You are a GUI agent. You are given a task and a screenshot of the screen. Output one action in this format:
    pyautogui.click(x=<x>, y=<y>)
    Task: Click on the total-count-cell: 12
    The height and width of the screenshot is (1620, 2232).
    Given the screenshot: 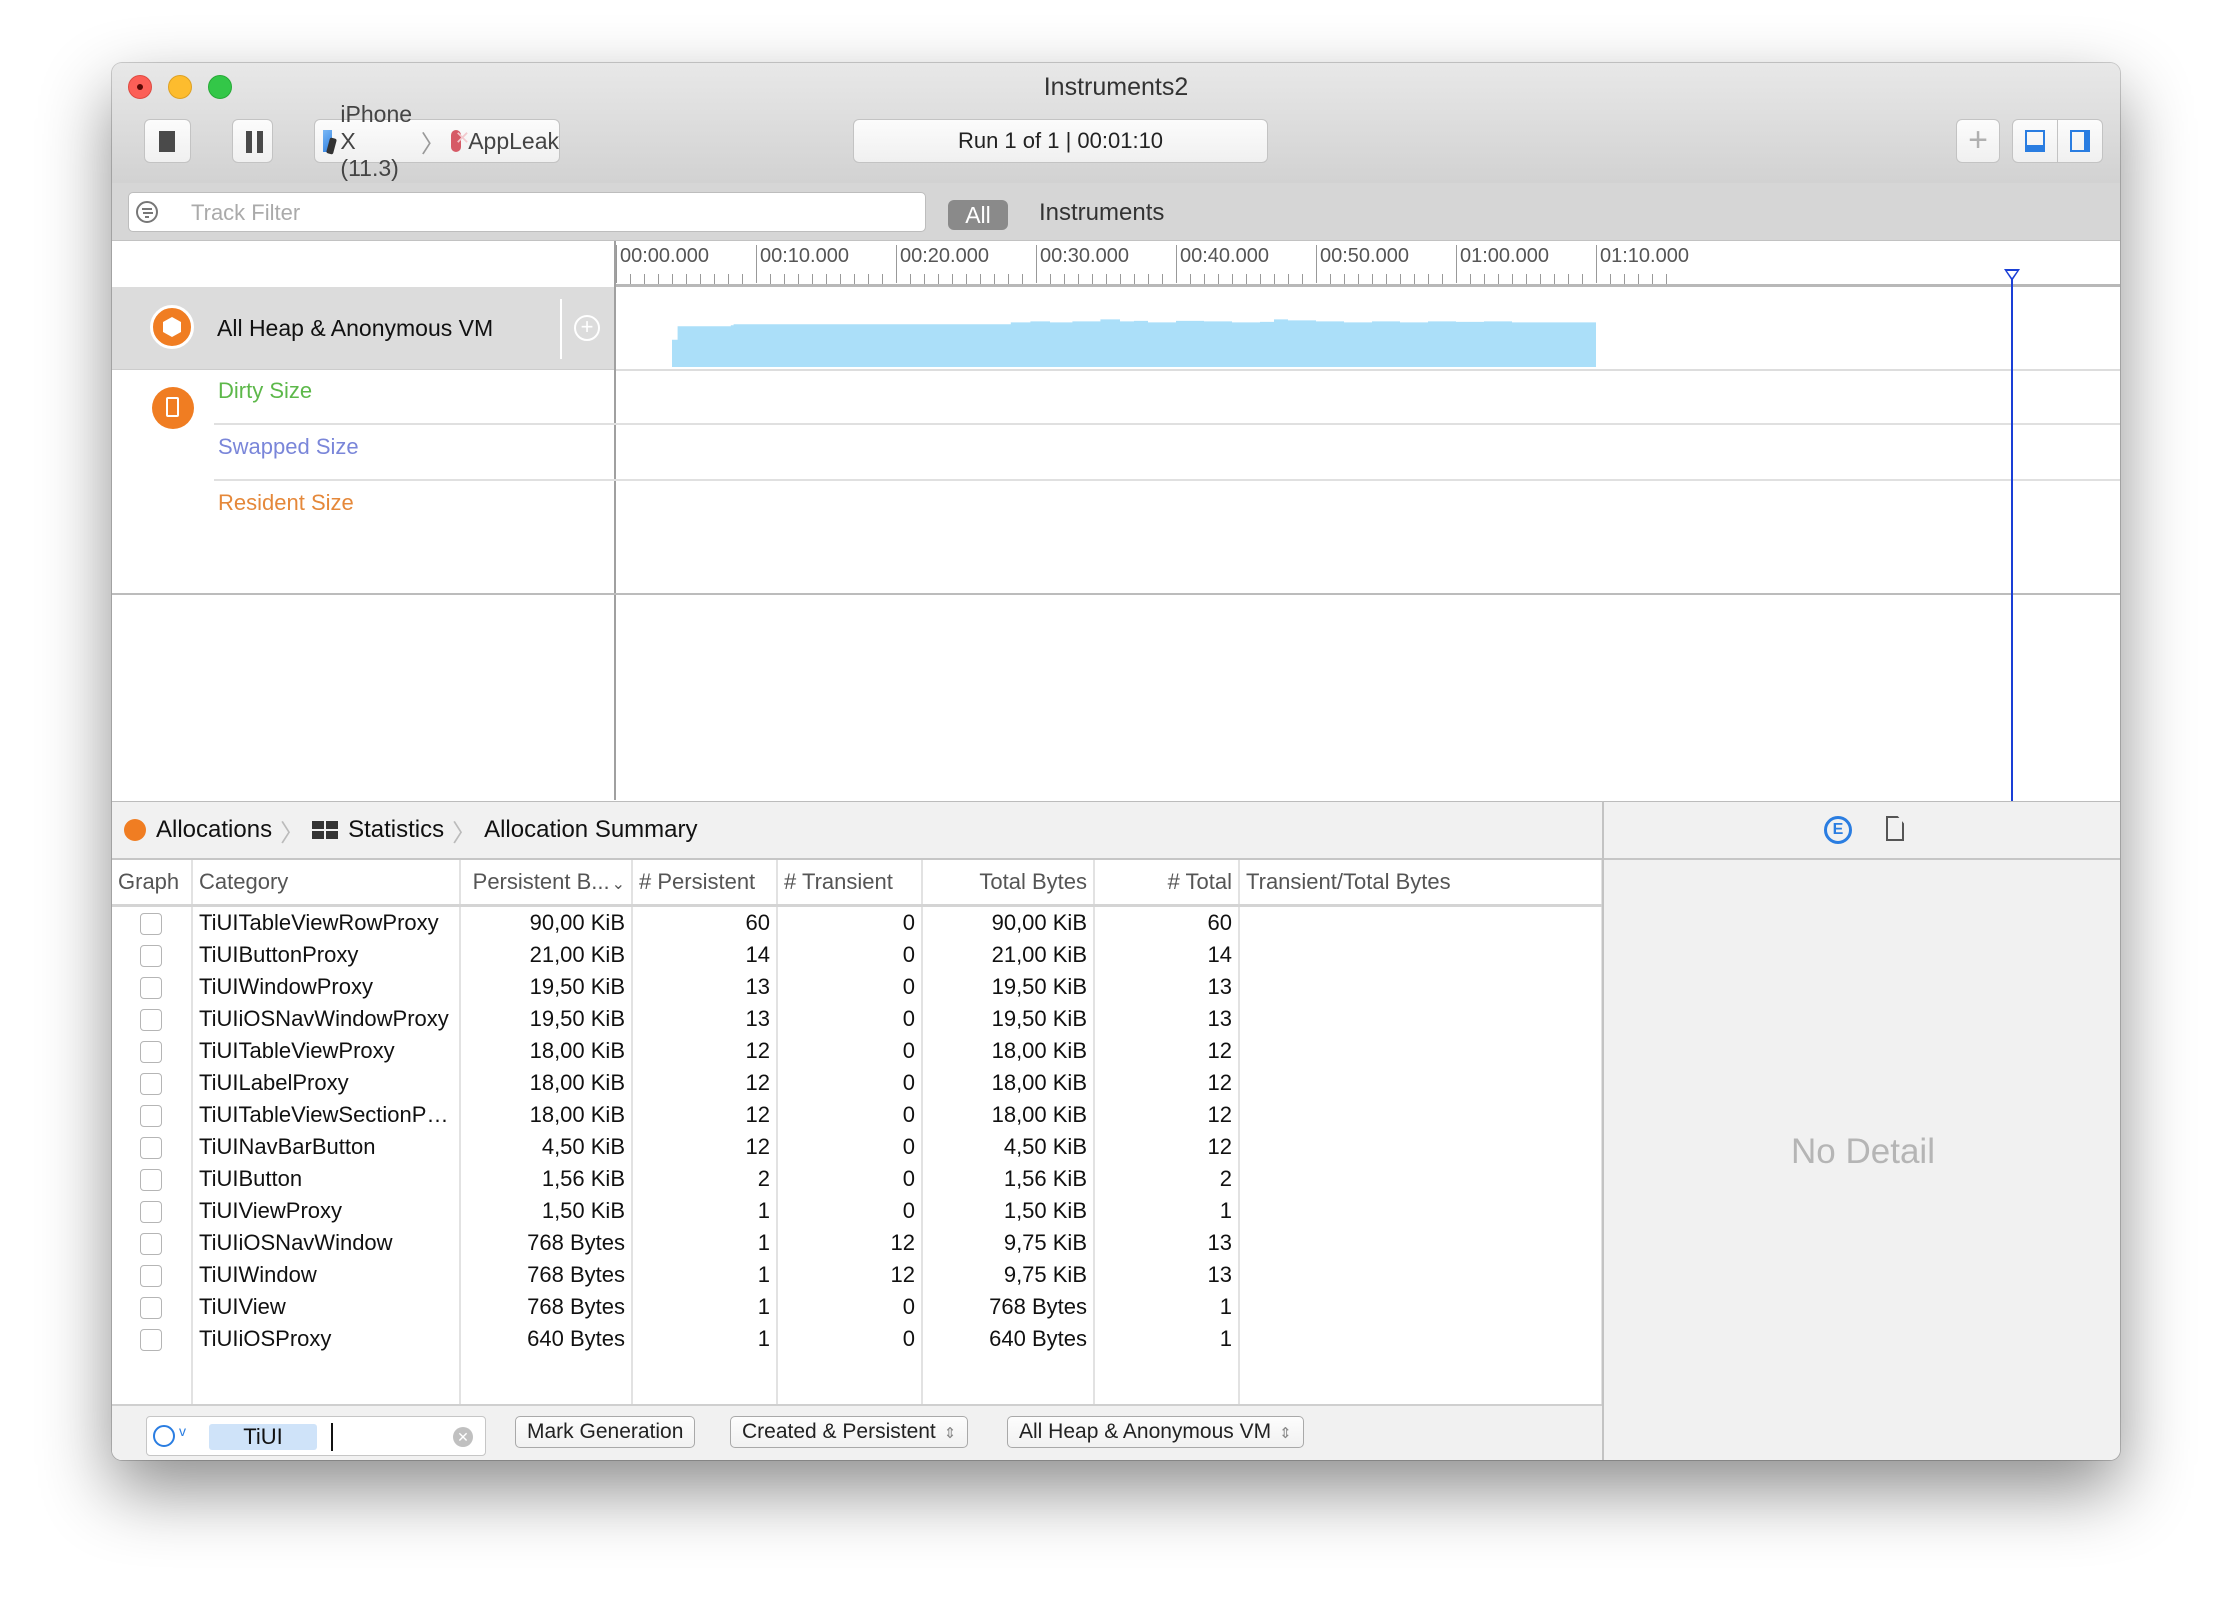 What is the action you would take?
    pyautogui.click(x=1167, y=1083)
    